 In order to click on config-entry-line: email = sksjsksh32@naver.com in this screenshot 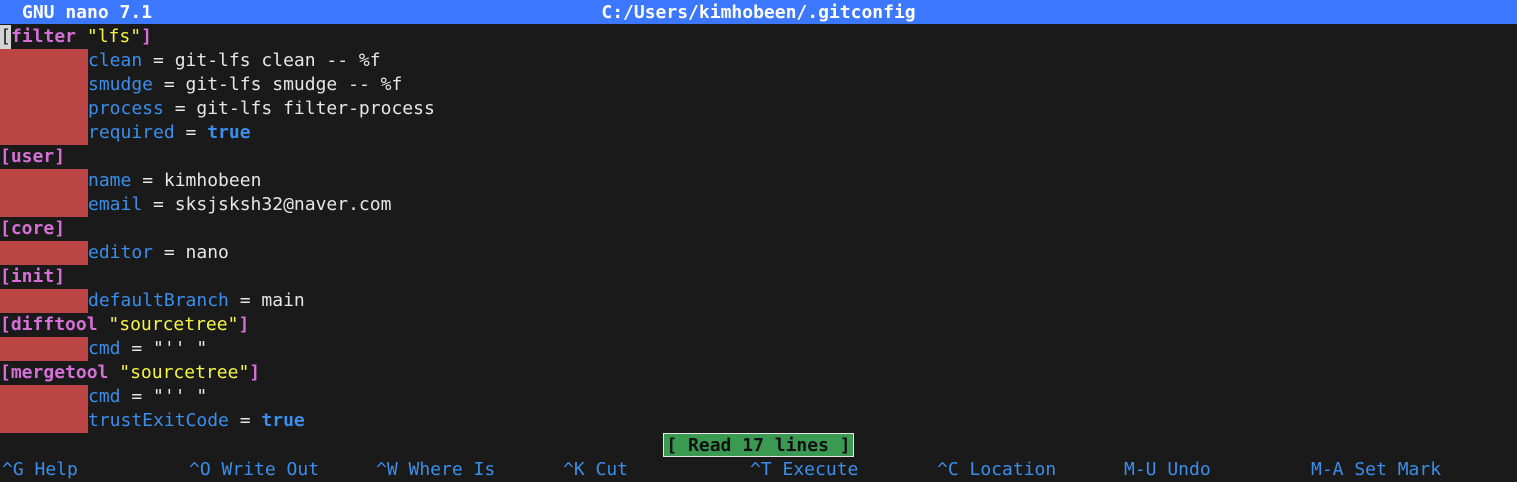, I will do `click(758, 205)`.